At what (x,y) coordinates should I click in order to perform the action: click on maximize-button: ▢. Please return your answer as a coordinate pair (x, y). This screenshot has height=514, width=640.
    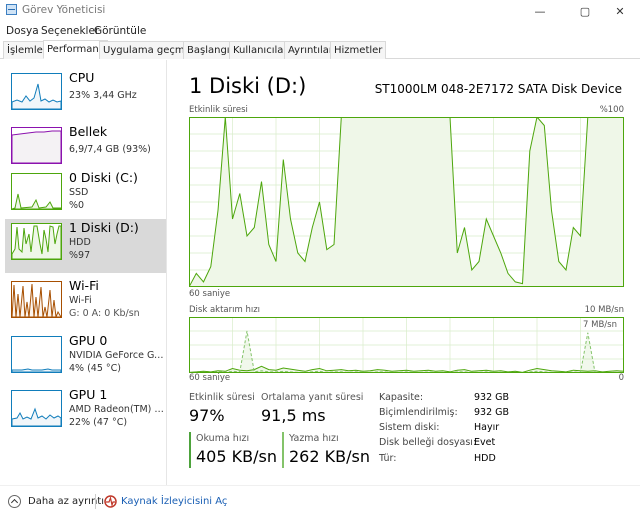
    Looking at the image, I should click on (585, 11).